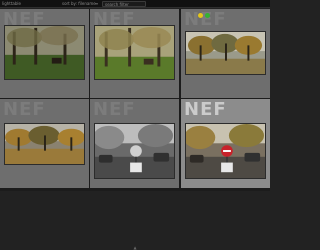 The width and height of the screenshot is (320, 250). What do you see at coordinates (200, 15) in the screenshot?
I see `color-label-yellow-icon` at bounding box center [200, 15].